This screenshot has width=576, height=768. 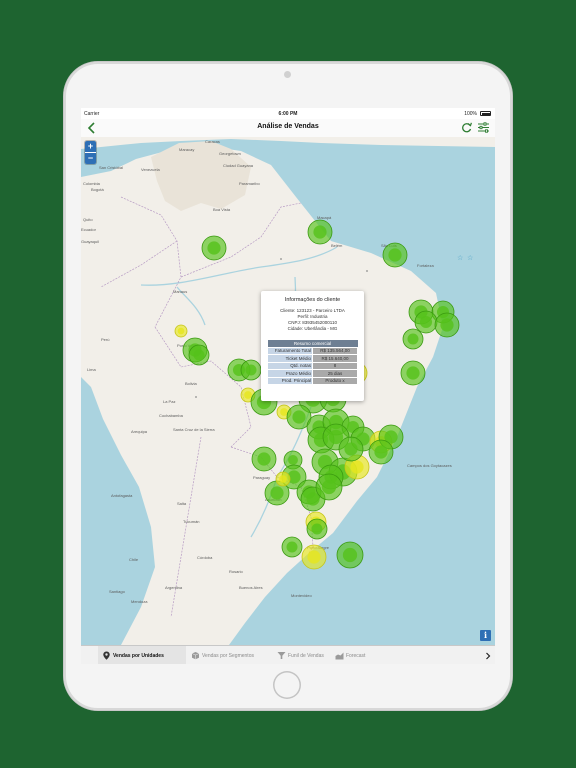 What do you see at coordinates (290, 358) in the screenshot?
I see `summary-label: Ticket Médio` at bounding box center [290, 358].